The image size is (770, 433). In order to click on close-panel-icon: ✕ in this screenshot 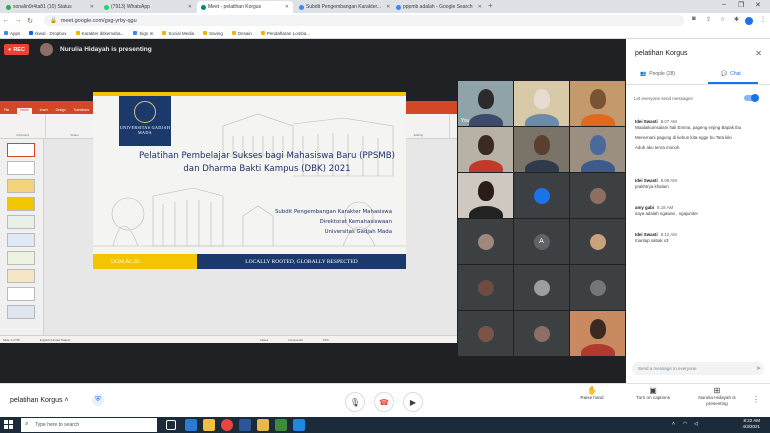, I will do `click(758, 53)`.